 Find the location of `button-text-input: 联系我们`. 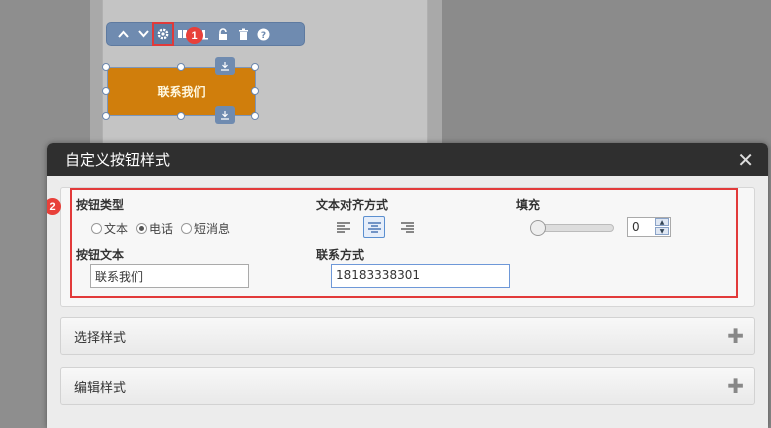

button-text-input: 联系我们 is located at coordinates (169, 276).